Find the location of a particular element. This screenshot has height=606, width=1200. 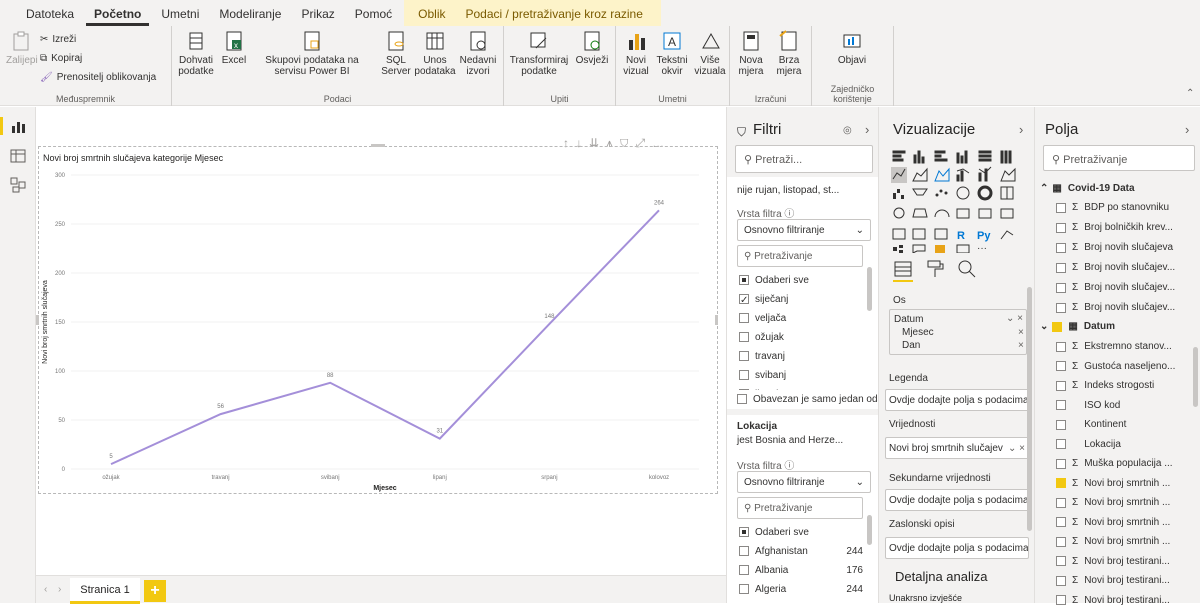

paste-button: Zalijepi is located at coordinates (22, 48).